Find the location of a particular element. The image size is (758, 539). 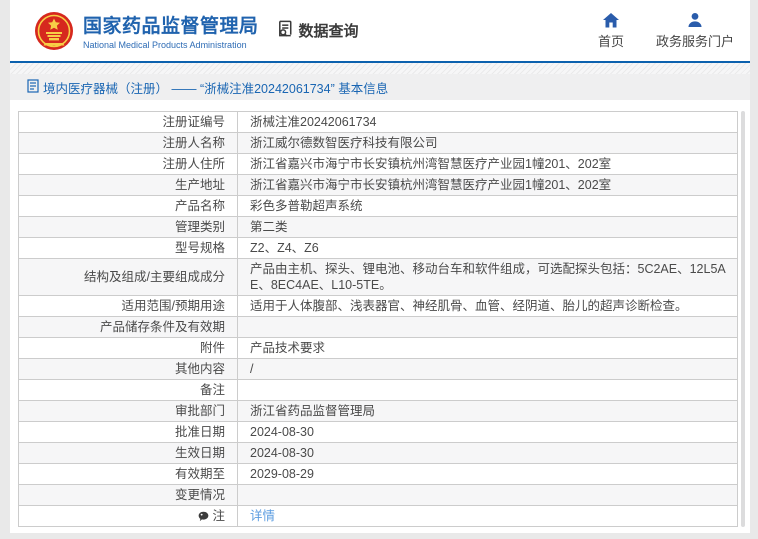

agency-title-zh: 国家药品监督管理局 is located at coordinates (171, 26).